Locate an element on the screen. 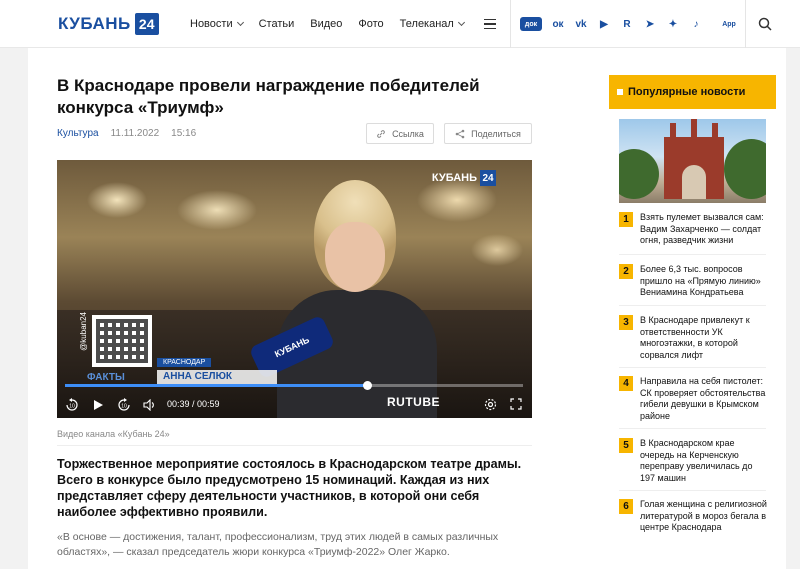 Image resolution: width=800 pixels, height=569 pixels. share-label: Поделиться is located at coordinates (496, 133).